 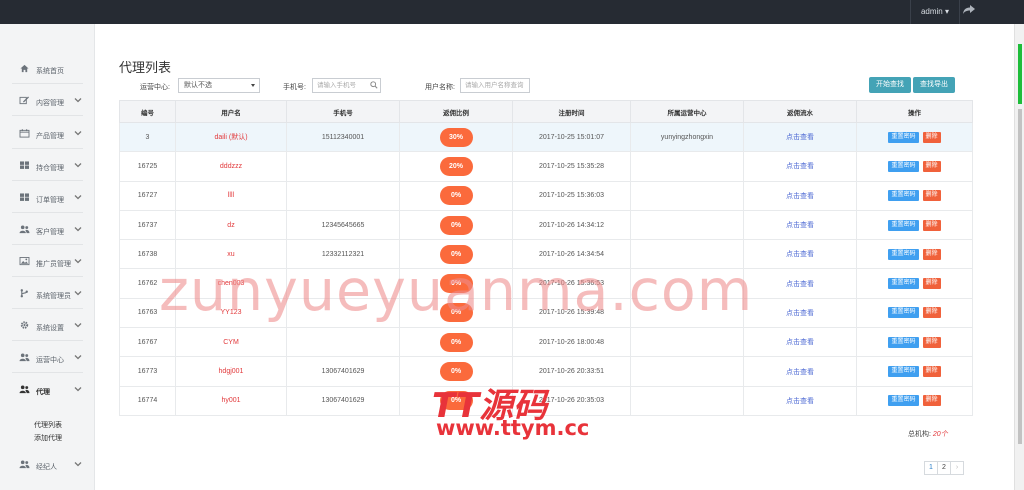 What do you see at coordinates (47, 165) in the screenshot?
I see `sidebar-item-4: 持仓管理` at bounding box center [47, 165].